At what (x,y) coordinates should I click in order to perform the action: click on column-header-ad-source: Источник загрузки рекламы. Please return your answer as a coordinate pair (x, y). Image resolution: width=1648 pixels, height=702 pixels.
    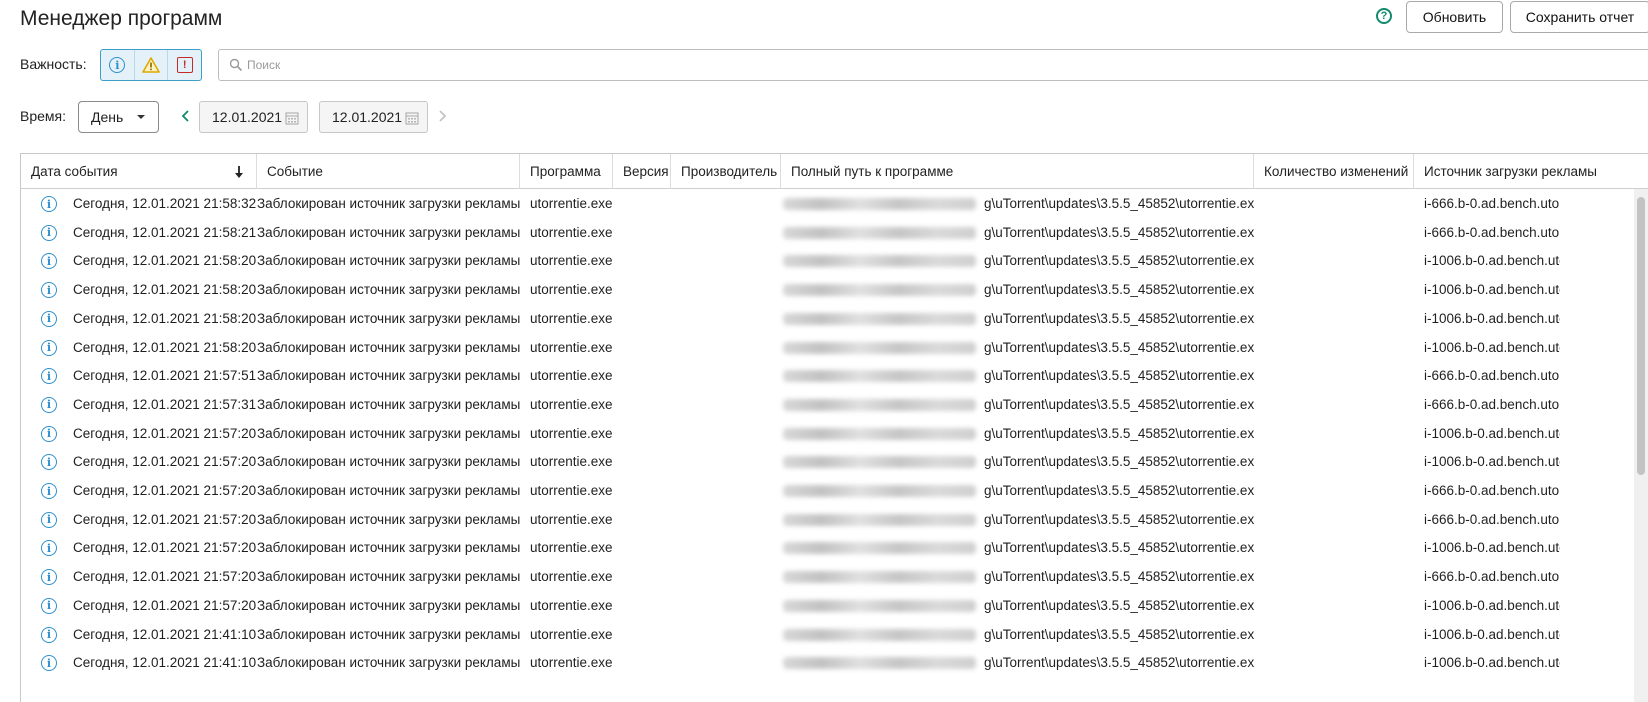
    Looking at the image, I should click on (1531, 171).